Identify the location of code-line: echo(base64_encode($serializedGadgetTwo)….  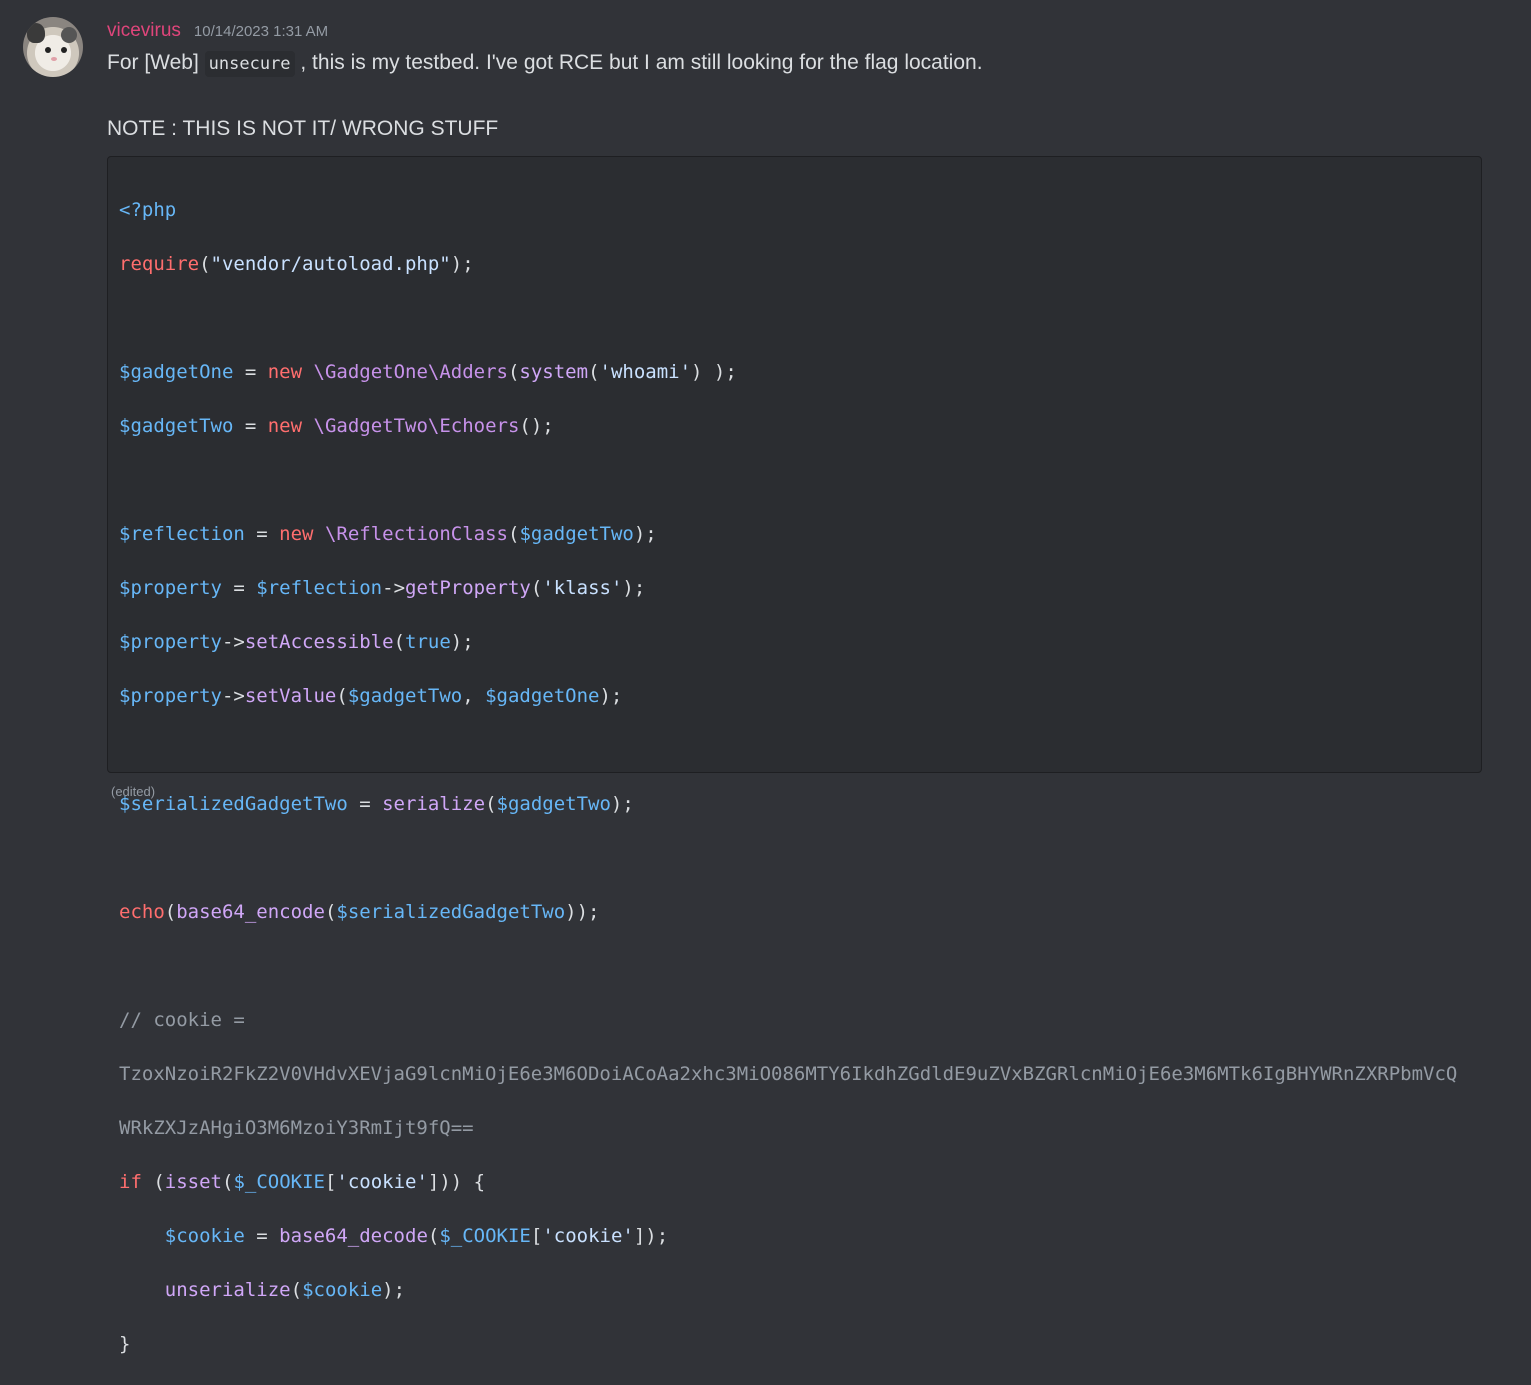
(359, 912).